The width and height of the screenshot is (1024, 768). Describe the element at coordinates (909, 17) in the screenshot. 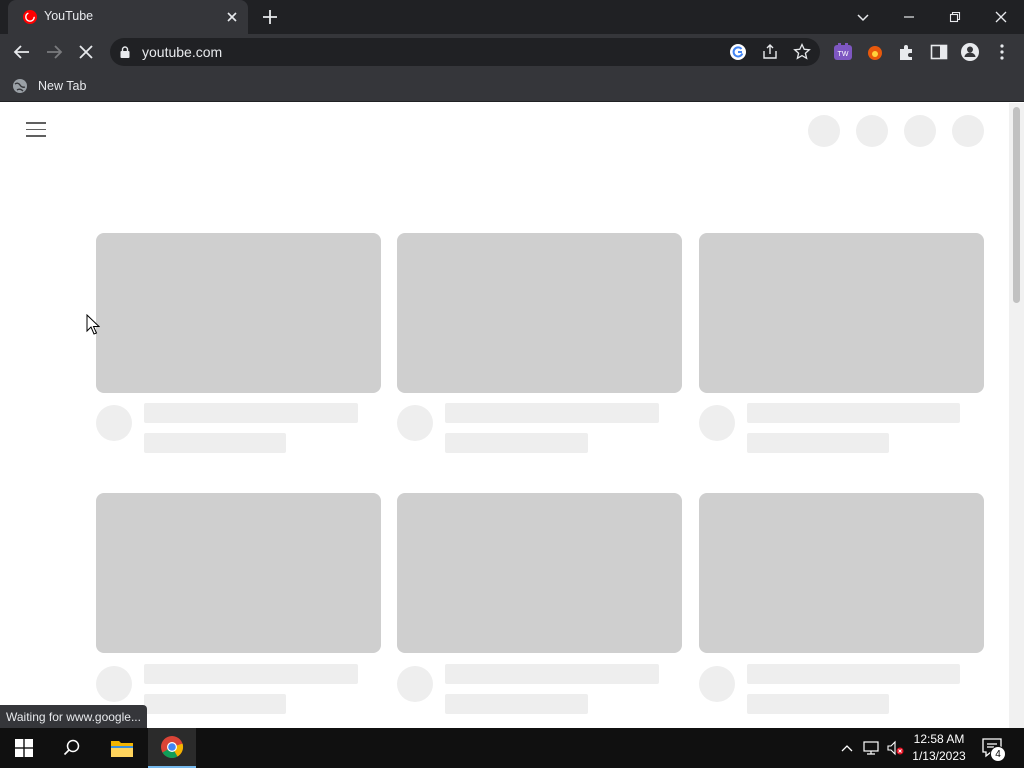

I see `minimize-icon` at that location.